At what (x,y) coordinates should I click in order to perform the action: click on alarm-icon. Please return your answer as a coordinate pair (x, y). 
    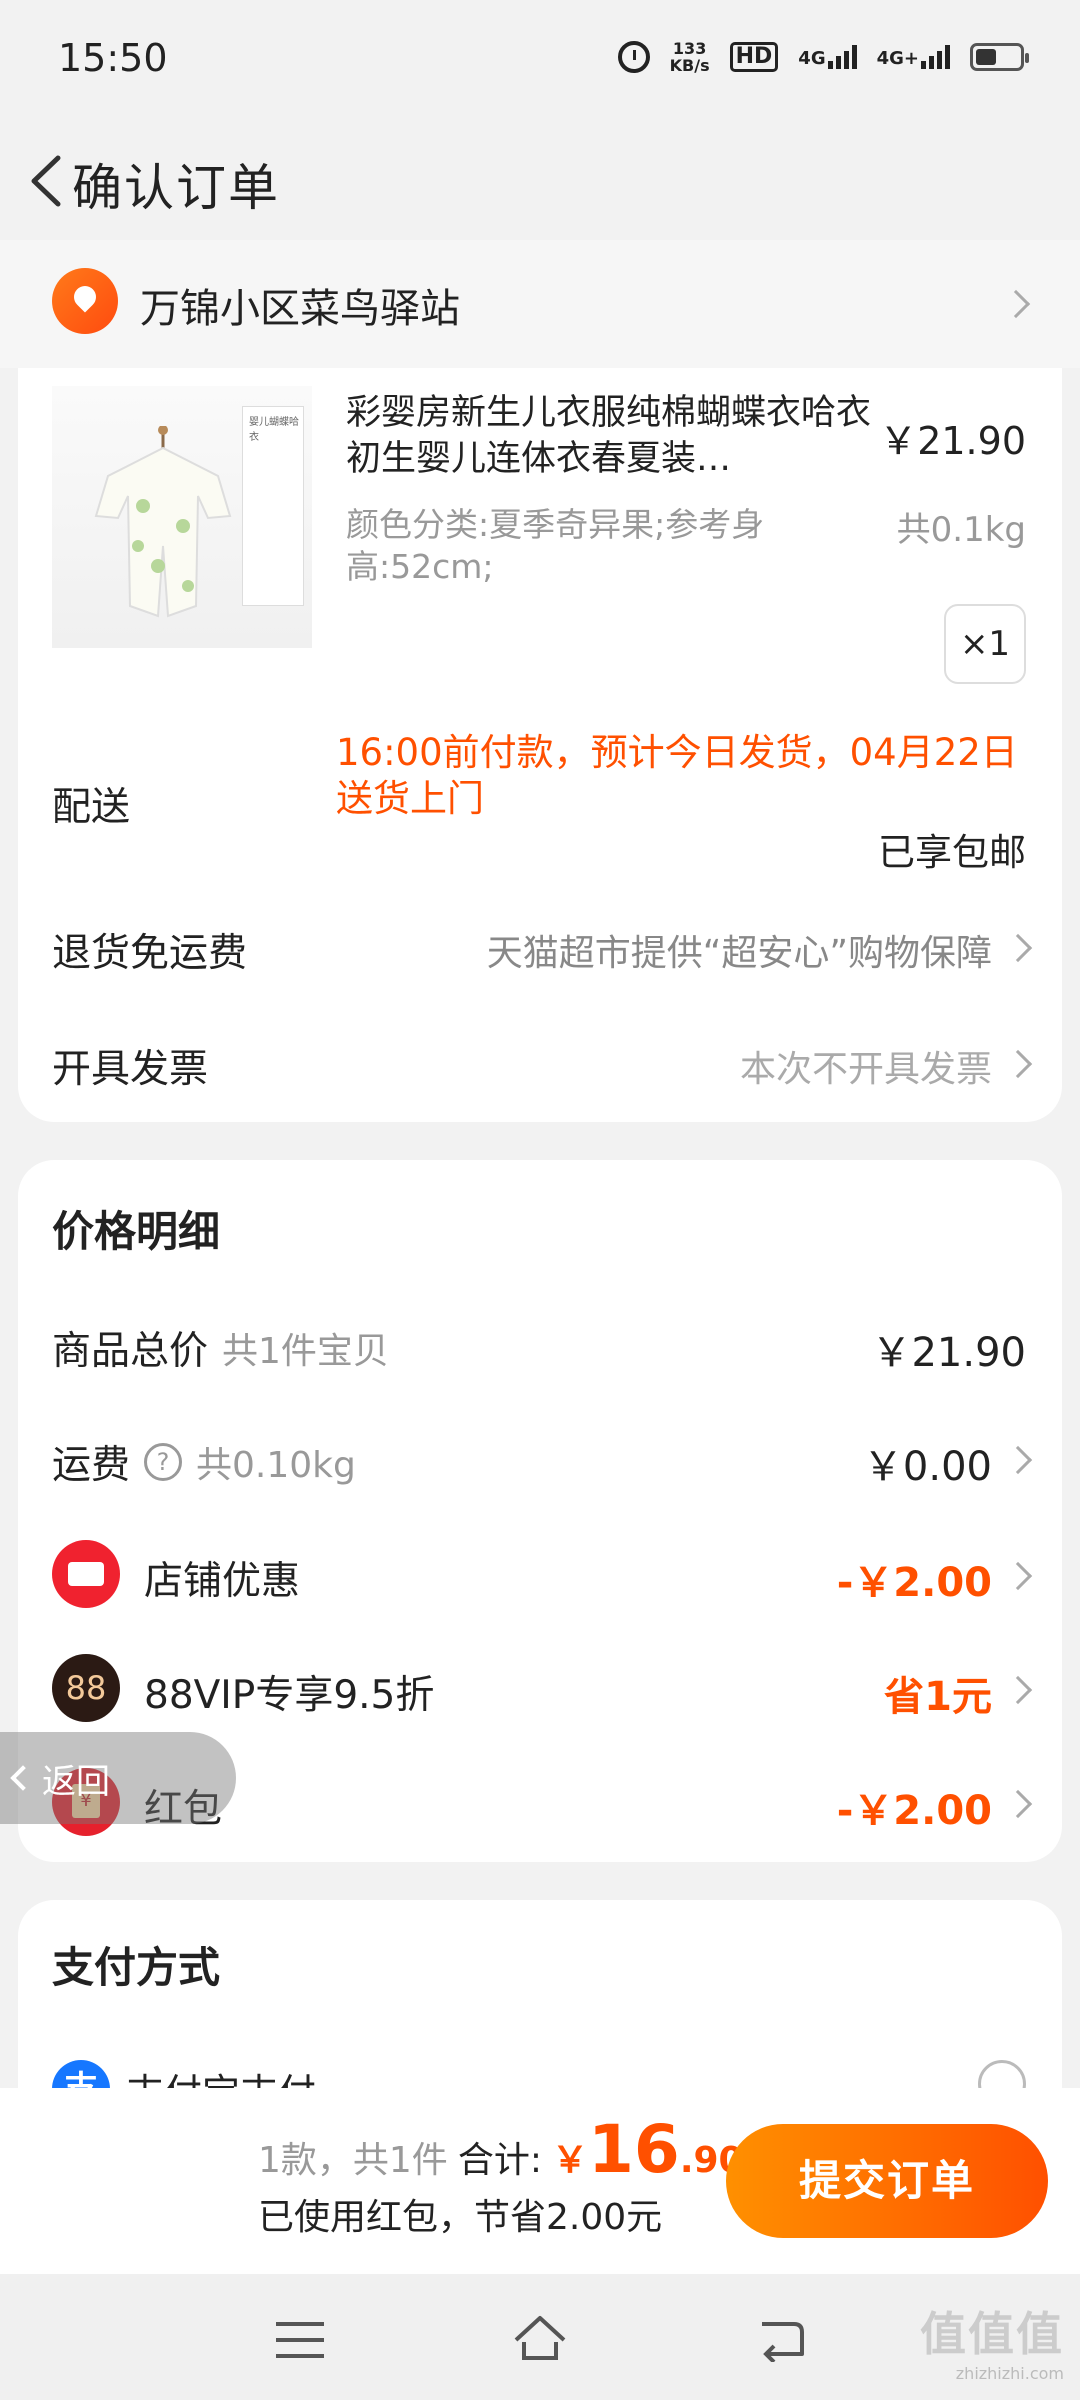
    Looking at the image, I should click on (633, 57).